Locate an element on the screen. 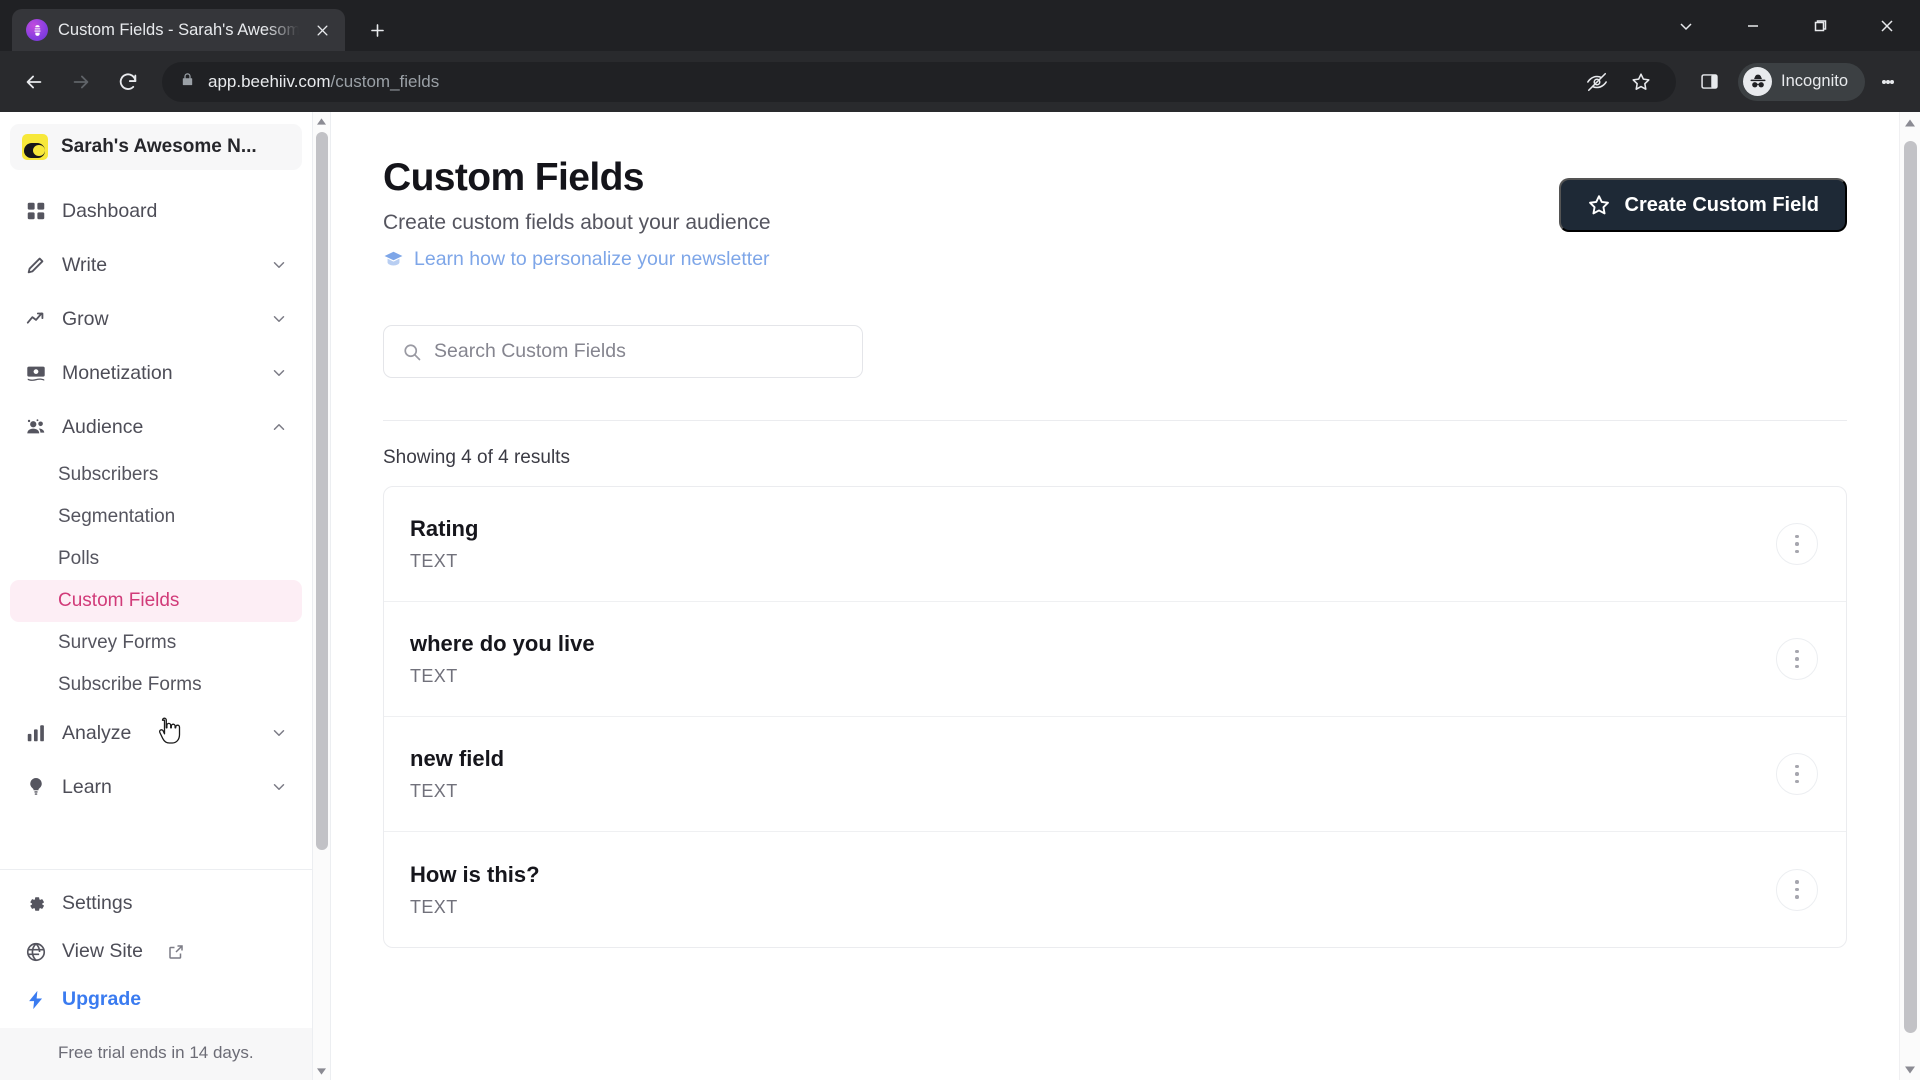  omnibox-actions is located at coordinates (1619, 82).